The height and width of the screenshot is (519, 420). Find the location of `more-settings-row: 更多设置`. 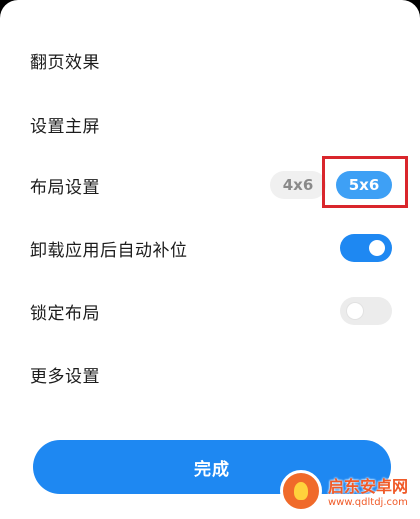

more-settings-row: 更多设置 is located at coordinates (210, 374).